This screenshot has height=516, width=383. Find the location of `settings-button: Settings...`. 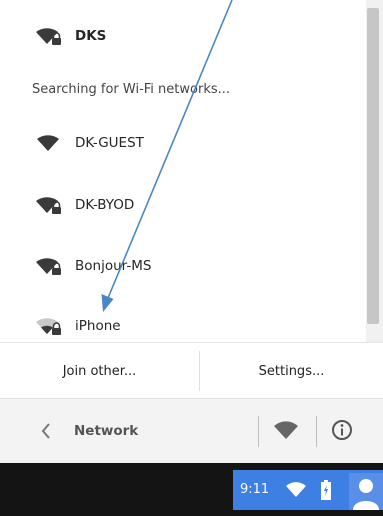

settings-button: Settings... is located at coordinates (291, 371).